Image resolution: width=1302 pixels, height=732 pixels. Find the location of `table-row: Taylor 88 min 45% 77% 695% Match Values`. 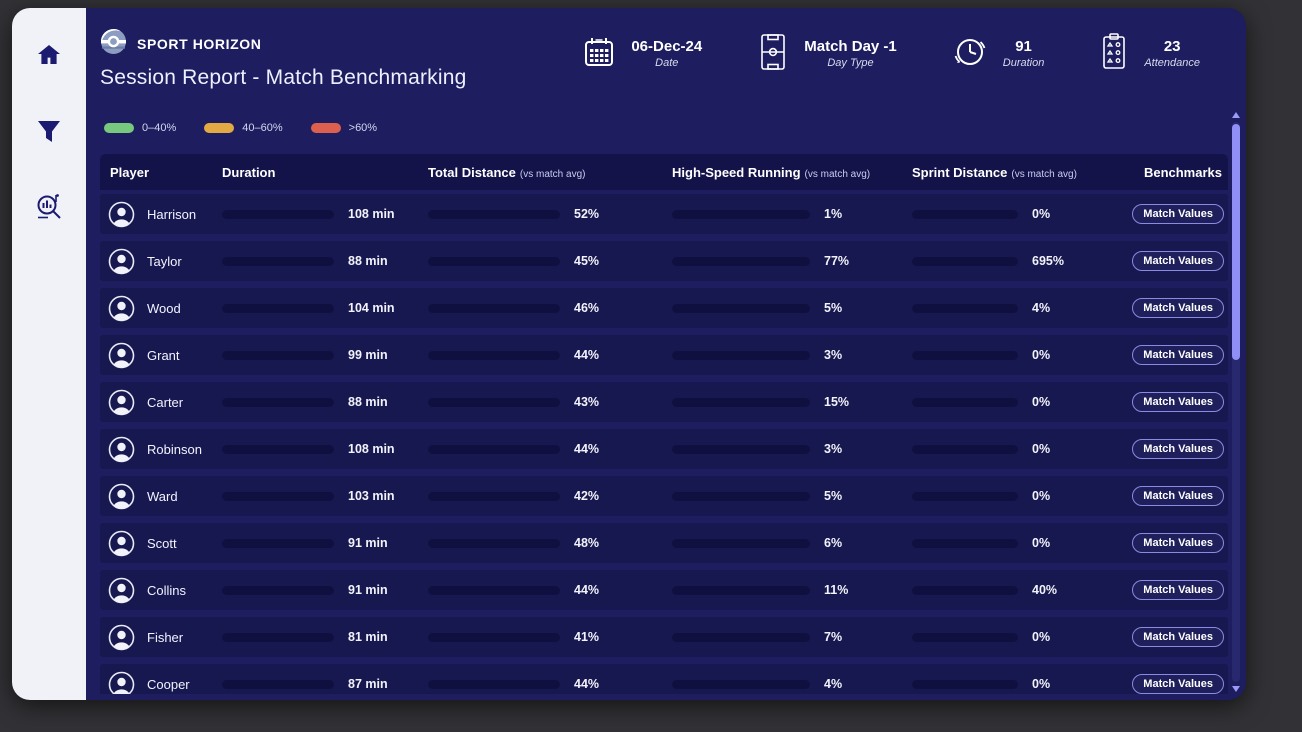

table-row: Taylor 88 min 45% 77% 695% Match Values is located at coordinates (664, 261).